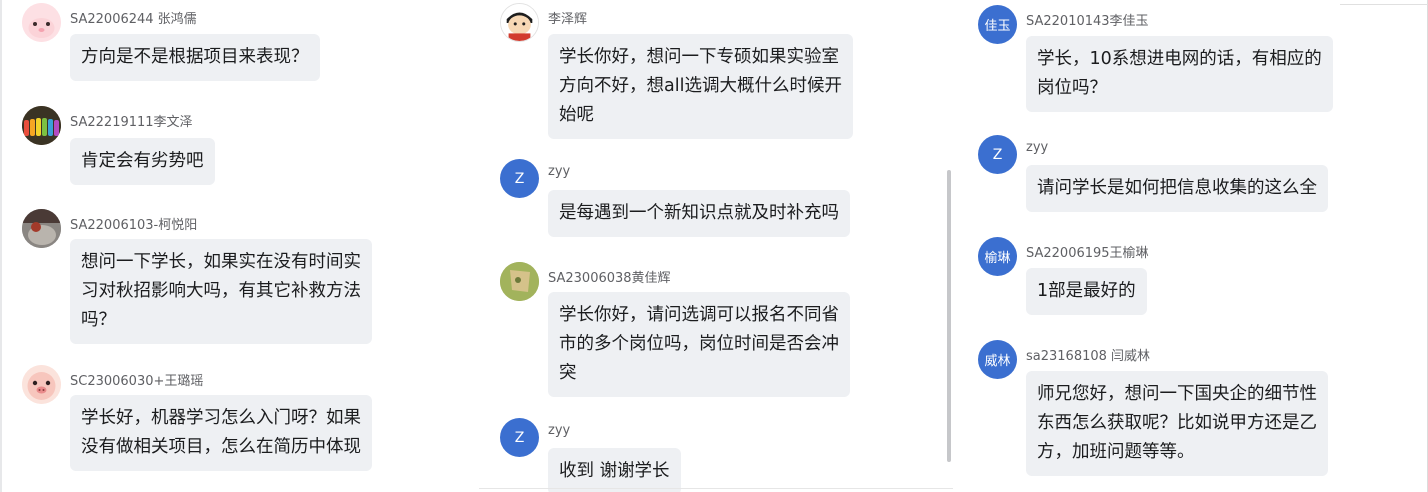 Image resolution: width=1428 pixels, height=492 pixels. Describe the element at coordinates (242, 148) in the screenshot. I see `chat-message: SA22219111李文泽 肯定会有劣势吧` at that location.